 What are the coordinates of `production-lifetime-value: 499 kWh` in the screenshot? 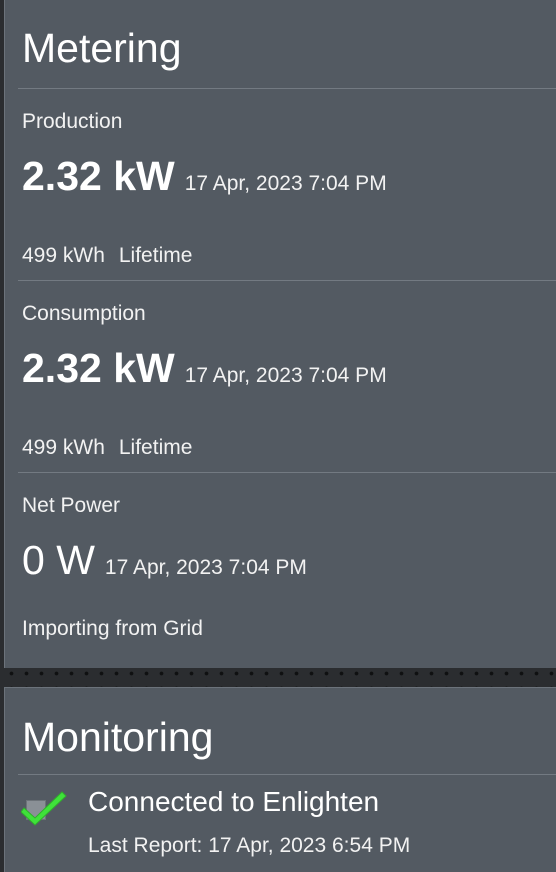 It's located at (63, 255).